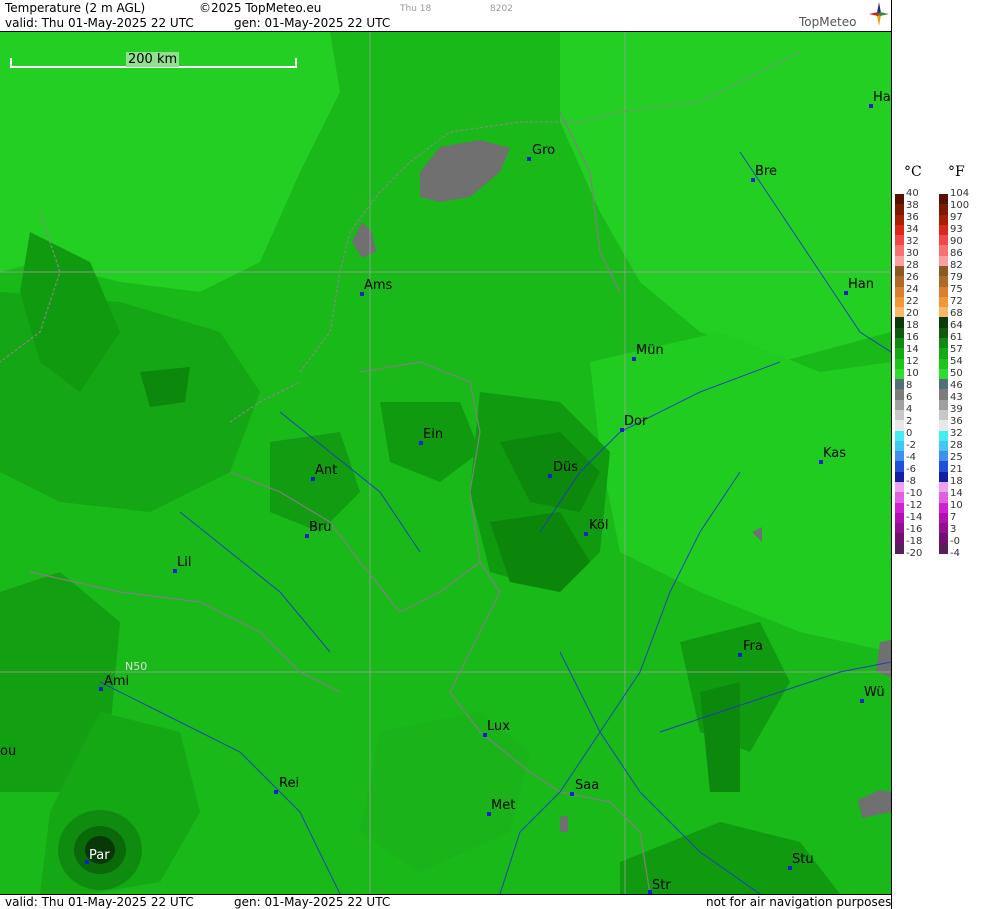 This screenshot has height=909, width=983. I want to click on celsius-tick-label: 4, so click(909, 409).